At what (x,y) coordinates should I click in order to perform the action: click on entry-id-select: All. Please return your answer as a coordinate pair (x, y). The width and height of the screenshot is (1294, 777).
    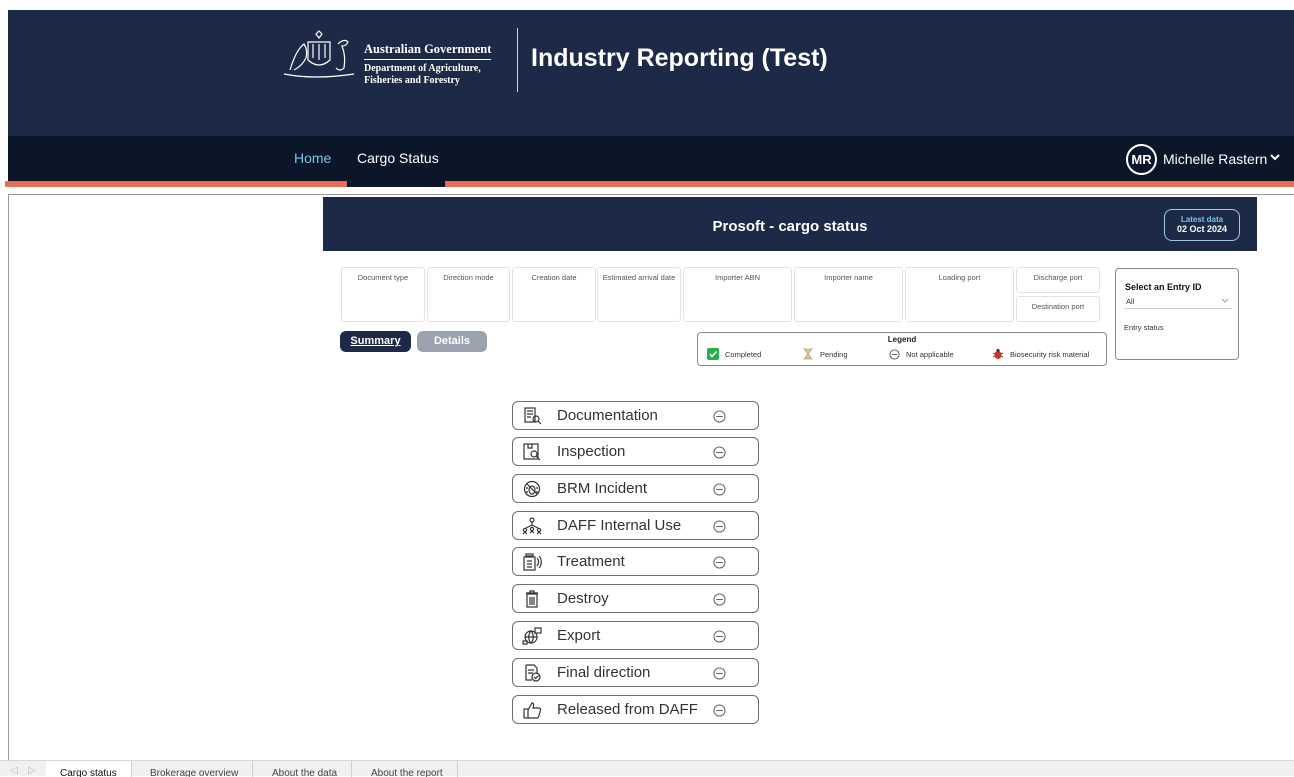
    Looking at the image, I should click on (1178, 301).